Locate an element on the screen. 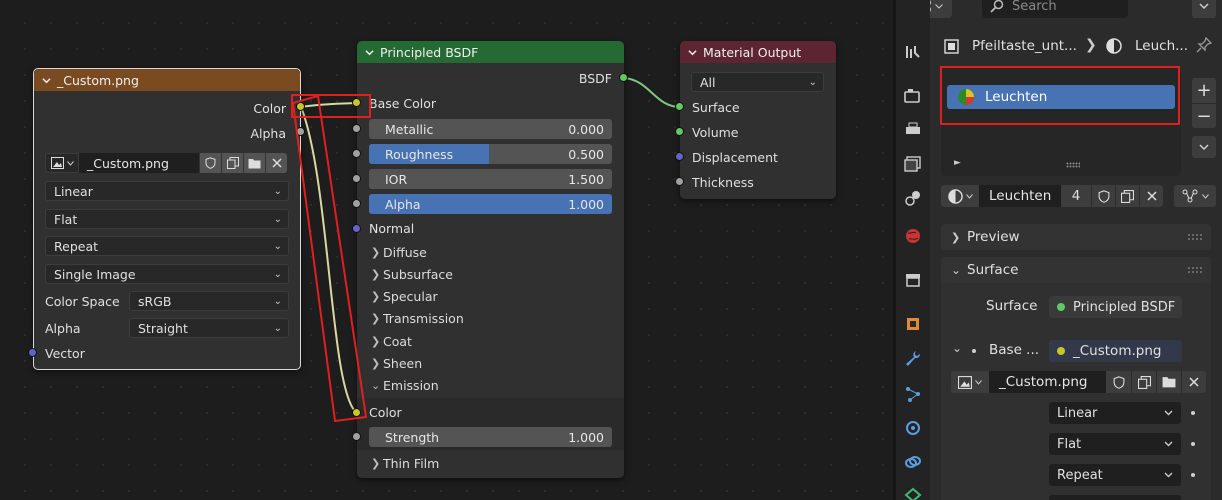 The image size is (1222, 500). image-unlink-button is located at coordinates (1193, 382).